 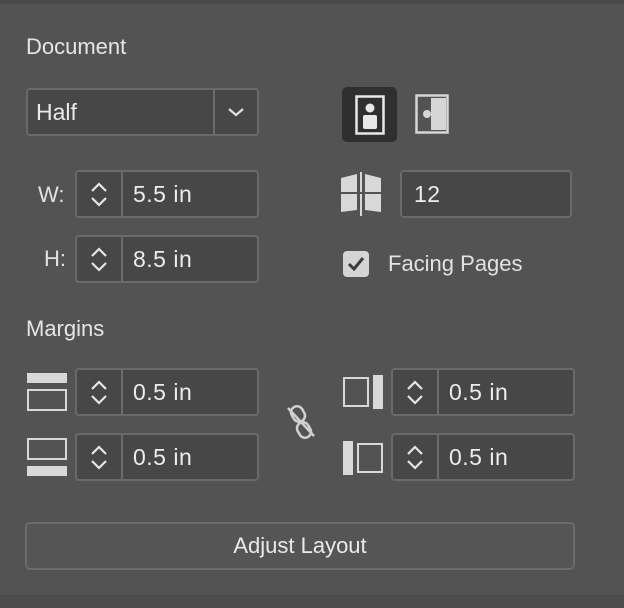 What do you see at coordinates (416, 457) in the screenshot?
I see `outside-margin-stepper` at bounding box center [416, 457].